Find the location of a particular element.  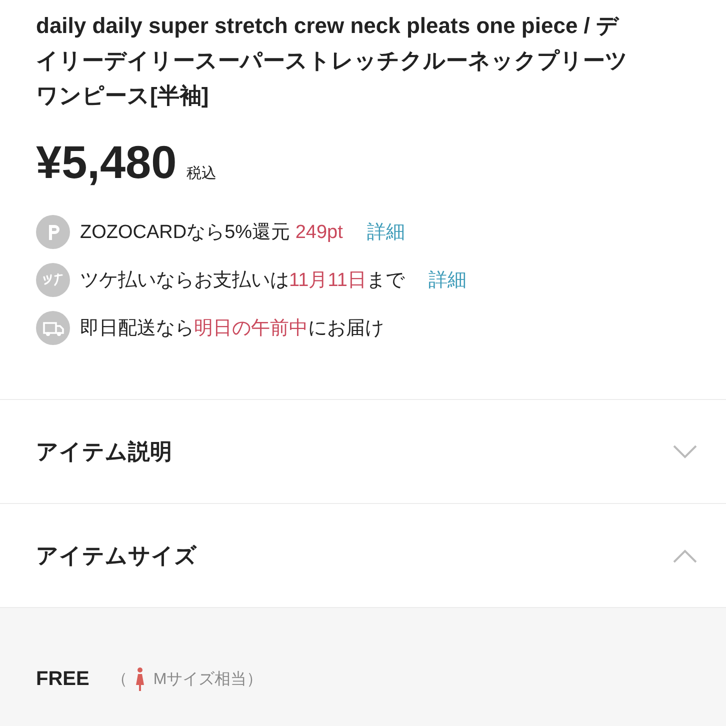

woman-figure-icon is located at coordinates (140, 679).